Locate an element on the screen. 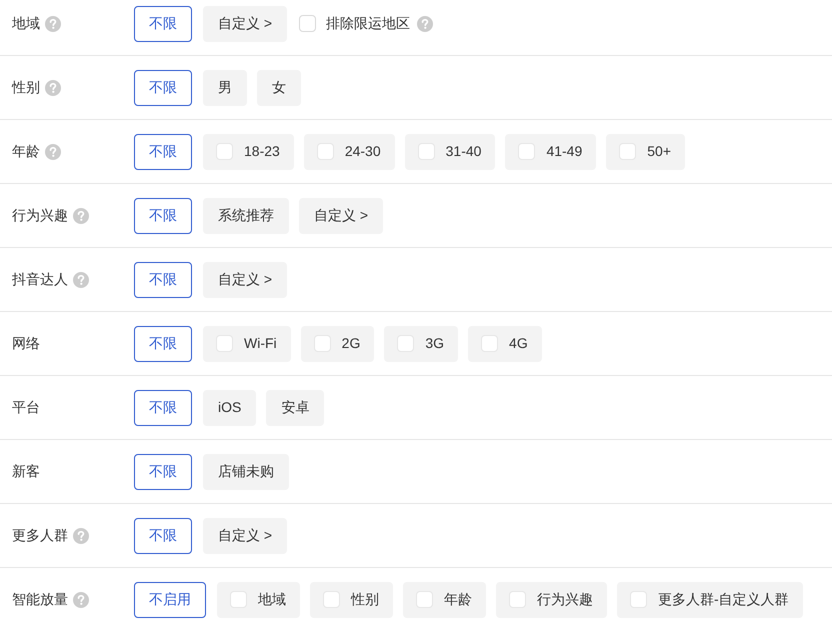 The image size is (832, 628). option-button: iOS is located at coordinates (229, 408).